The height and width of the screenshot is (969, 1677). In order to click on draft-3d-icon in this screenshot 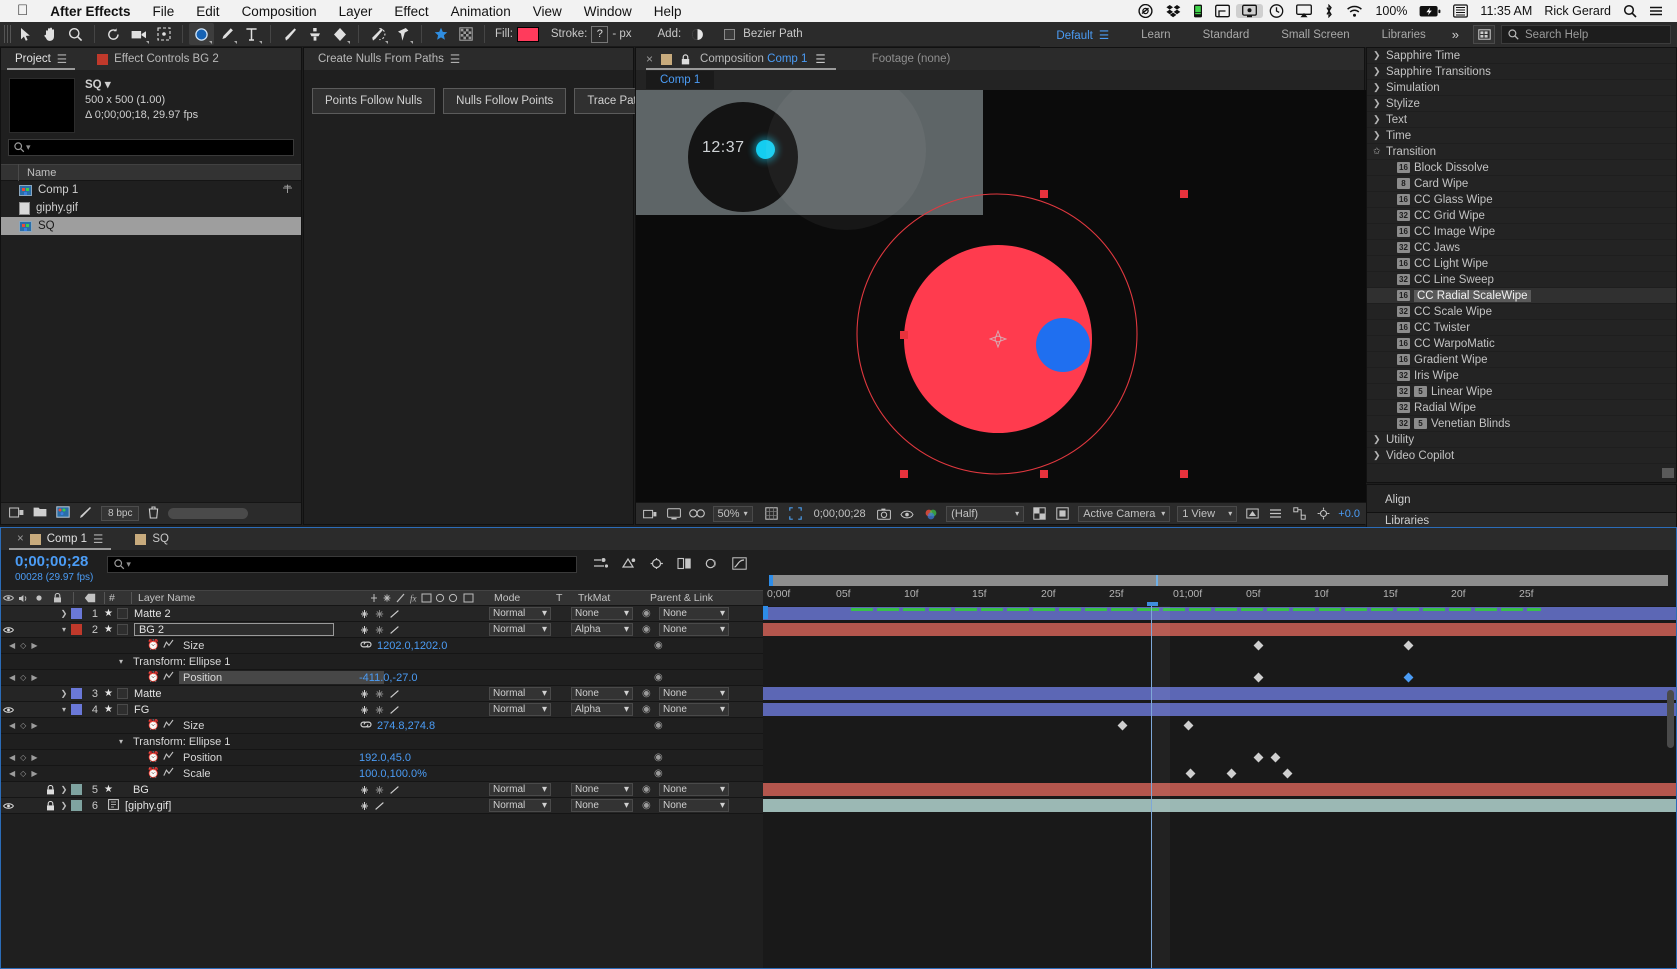, I will do `click(628, 565)`.